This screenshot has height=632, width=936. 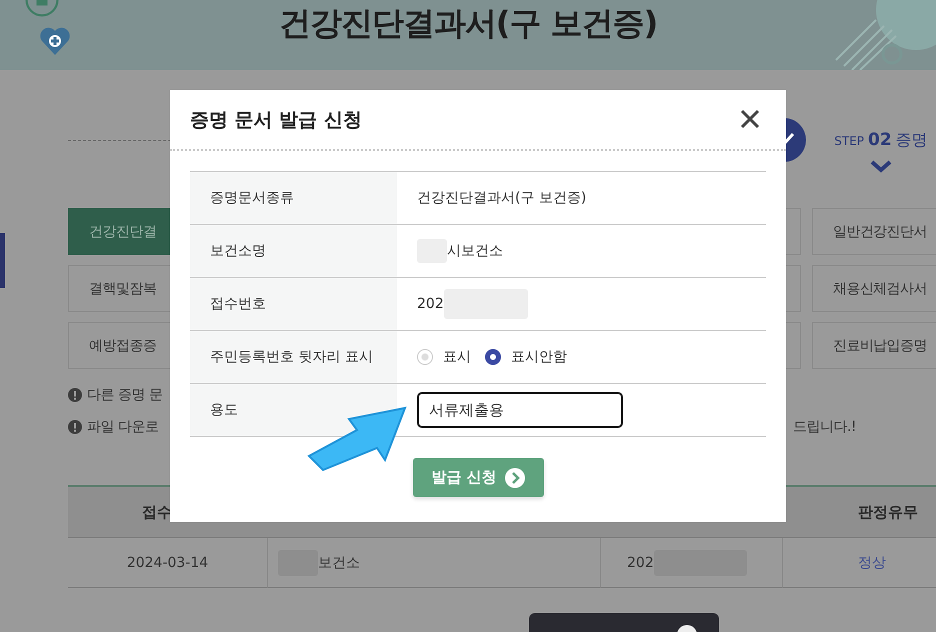 What do you see at coordinates (339, 563) in the screenshot?
I see `table-cell: 보건소` at bounding box center [339, 563].